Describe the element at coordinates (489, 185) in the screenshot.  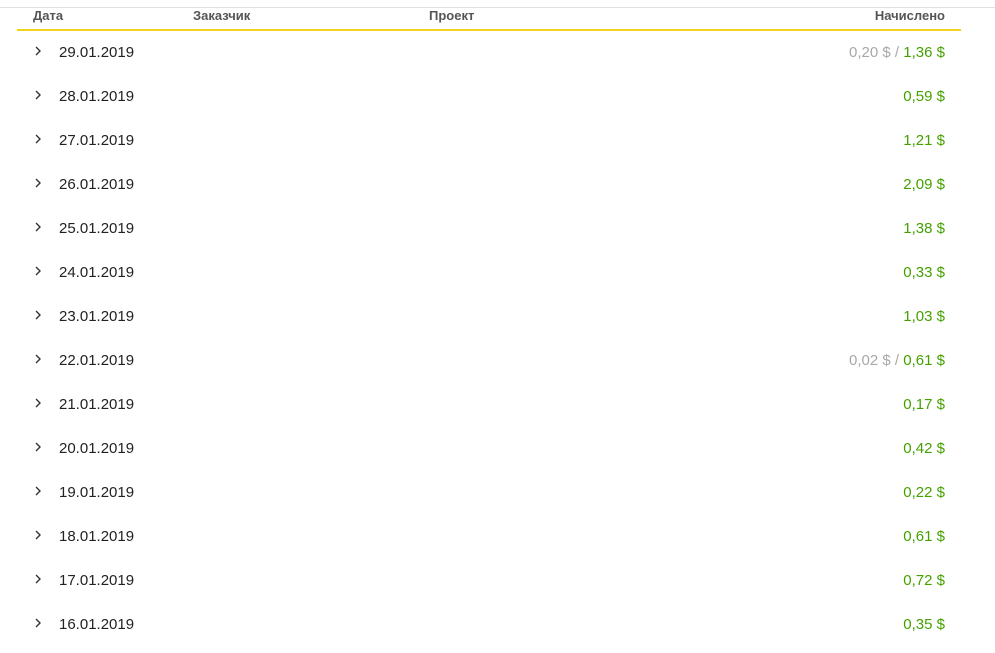
I see `table-row: 26.01.2019 2,09 $` at that location.